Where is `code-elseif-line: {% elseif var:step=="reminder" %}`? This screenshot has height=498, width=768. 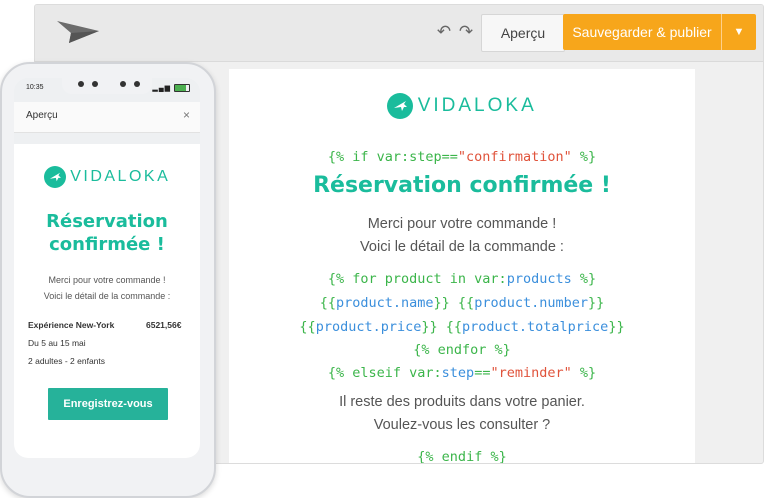
code-elseif-line: {% elseif var:step=="reminder" %} is located at coordinates (462, 373).